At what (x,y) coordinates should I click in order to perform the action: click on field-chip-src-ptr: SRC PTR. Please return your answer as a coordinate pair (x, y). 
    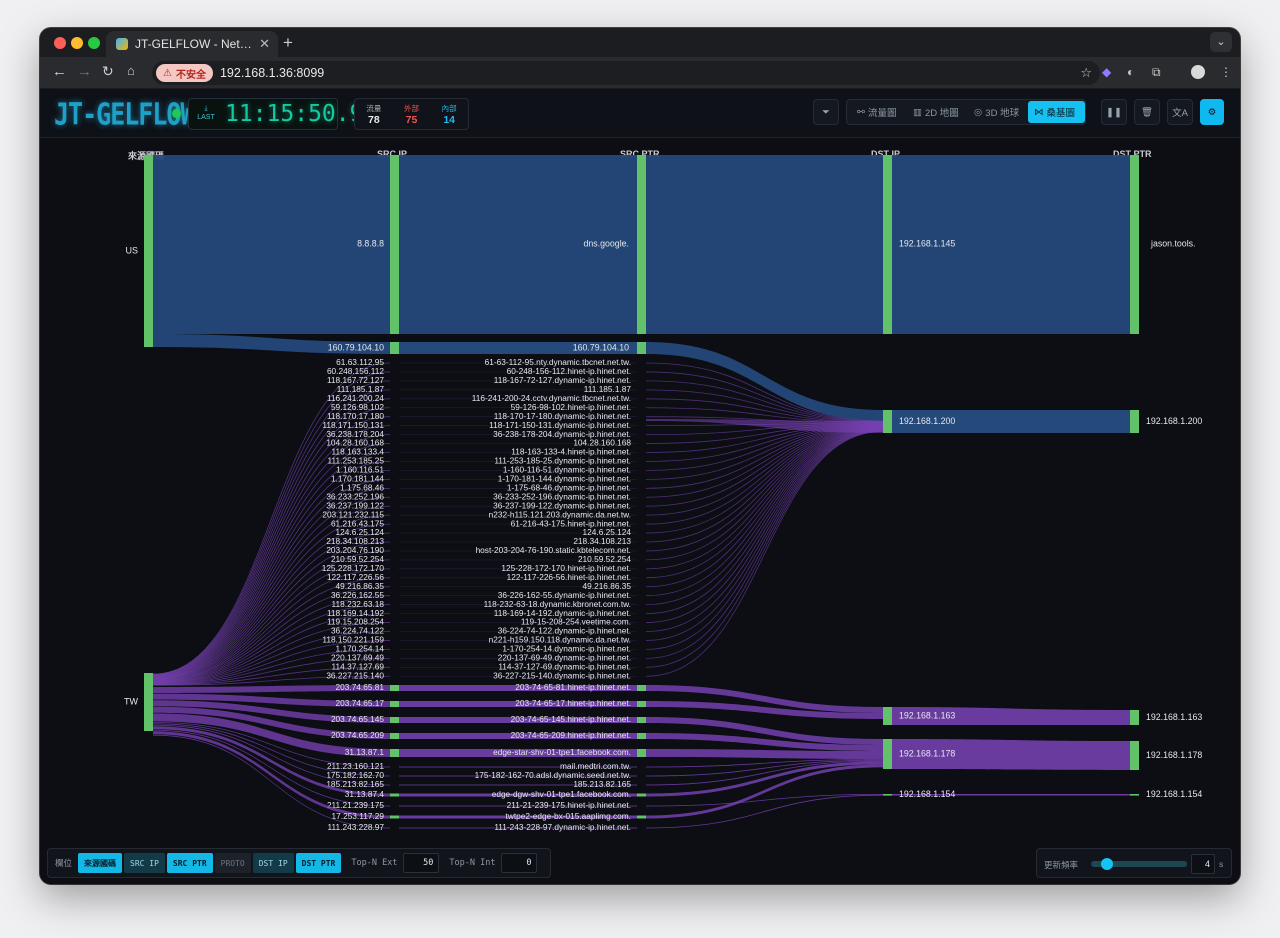
    Looking at the image, I should click on (189, 863).